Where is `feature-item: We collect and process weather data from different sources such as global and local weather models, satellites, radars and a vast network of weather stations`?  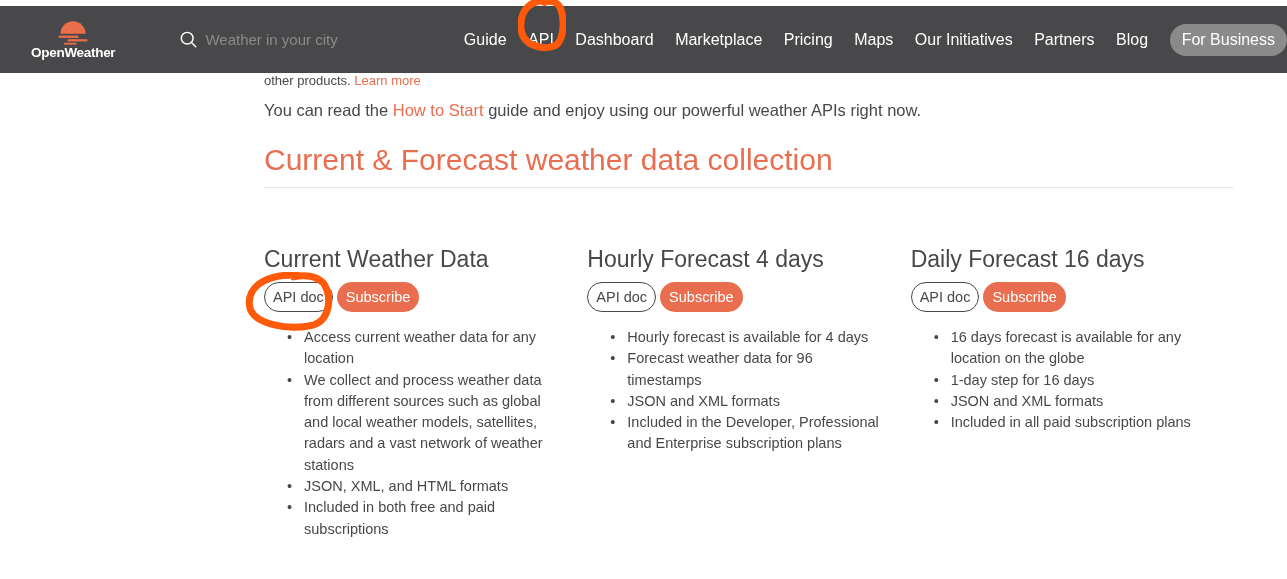 feature-item: We collect and process weather data from different sources such as global and local weather models, satellites, radars and a vast network of weather stations is located at coordinates (424, 422).